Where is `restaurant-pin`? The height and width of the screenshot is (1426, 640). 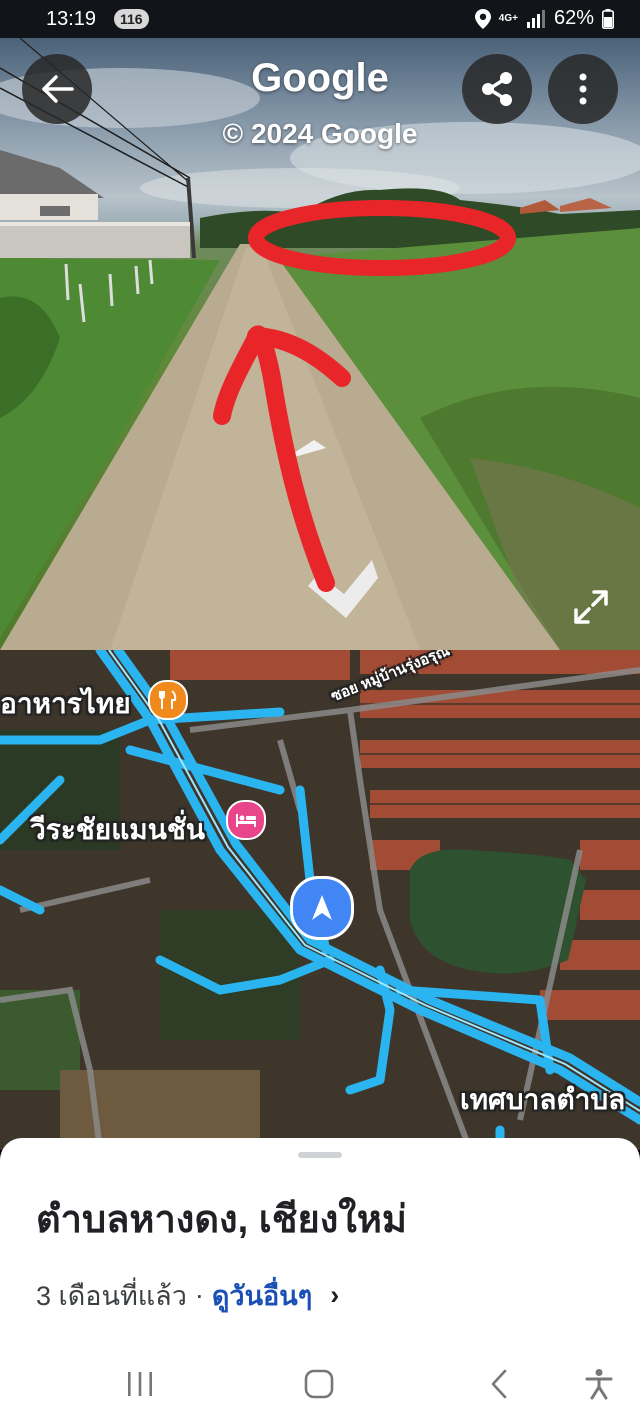
restaurant-pin is located at coordinates (168, 700).